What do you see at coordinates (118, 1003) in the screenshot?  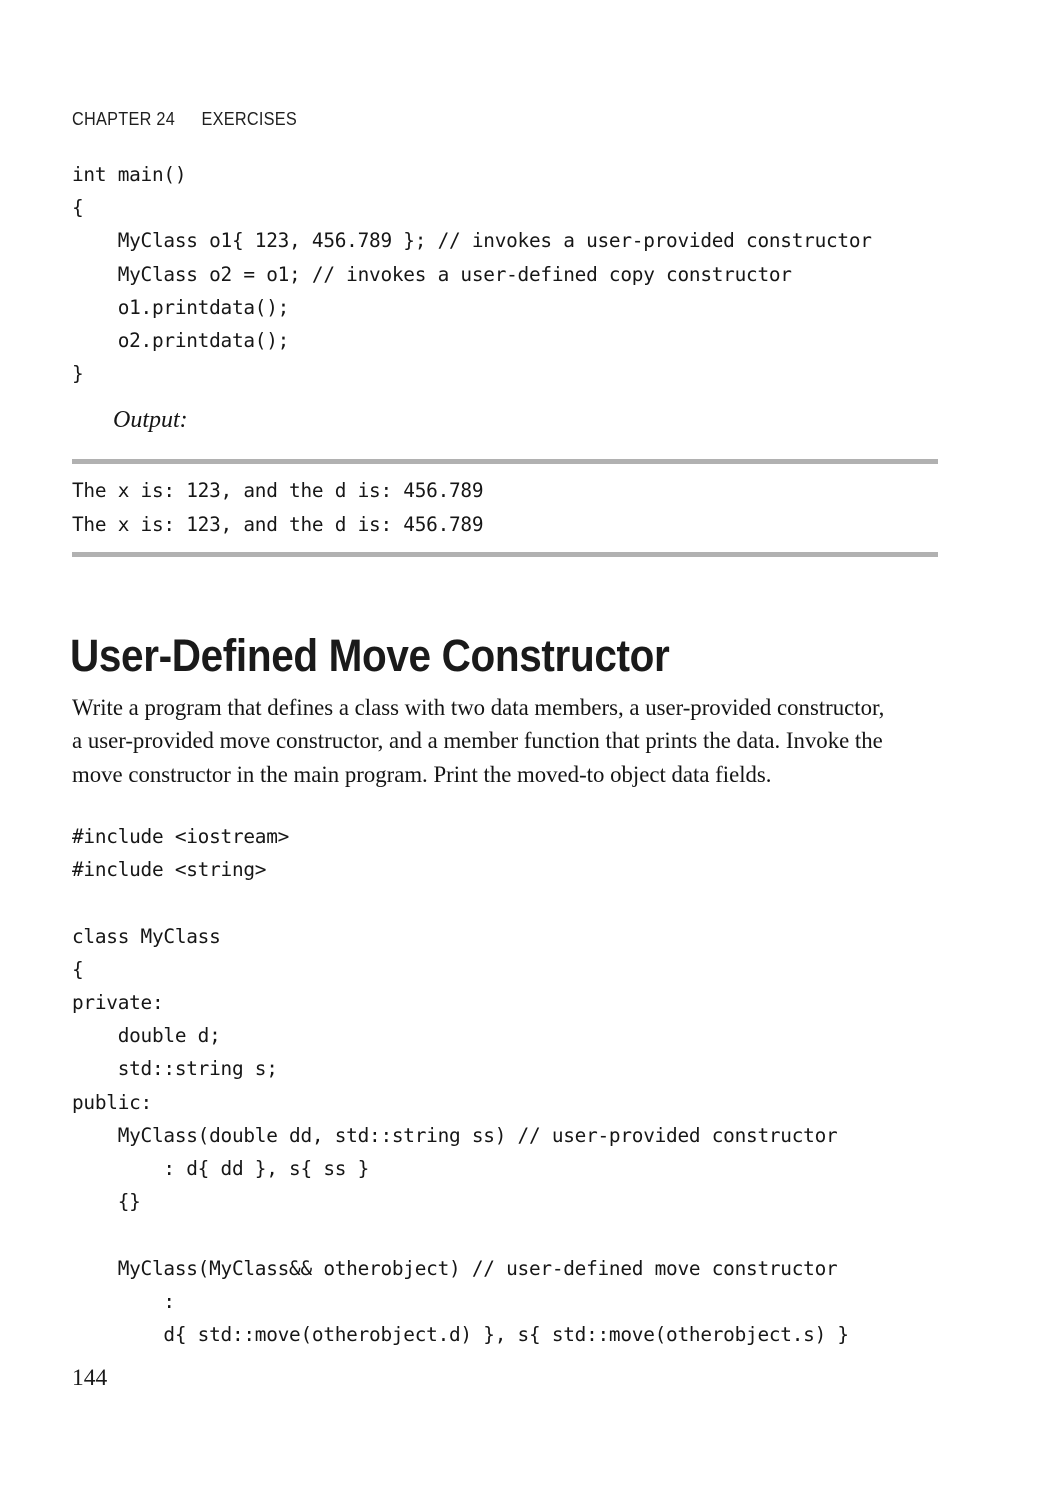 I see `code-line: private:` at bounding box center [118, 1003].